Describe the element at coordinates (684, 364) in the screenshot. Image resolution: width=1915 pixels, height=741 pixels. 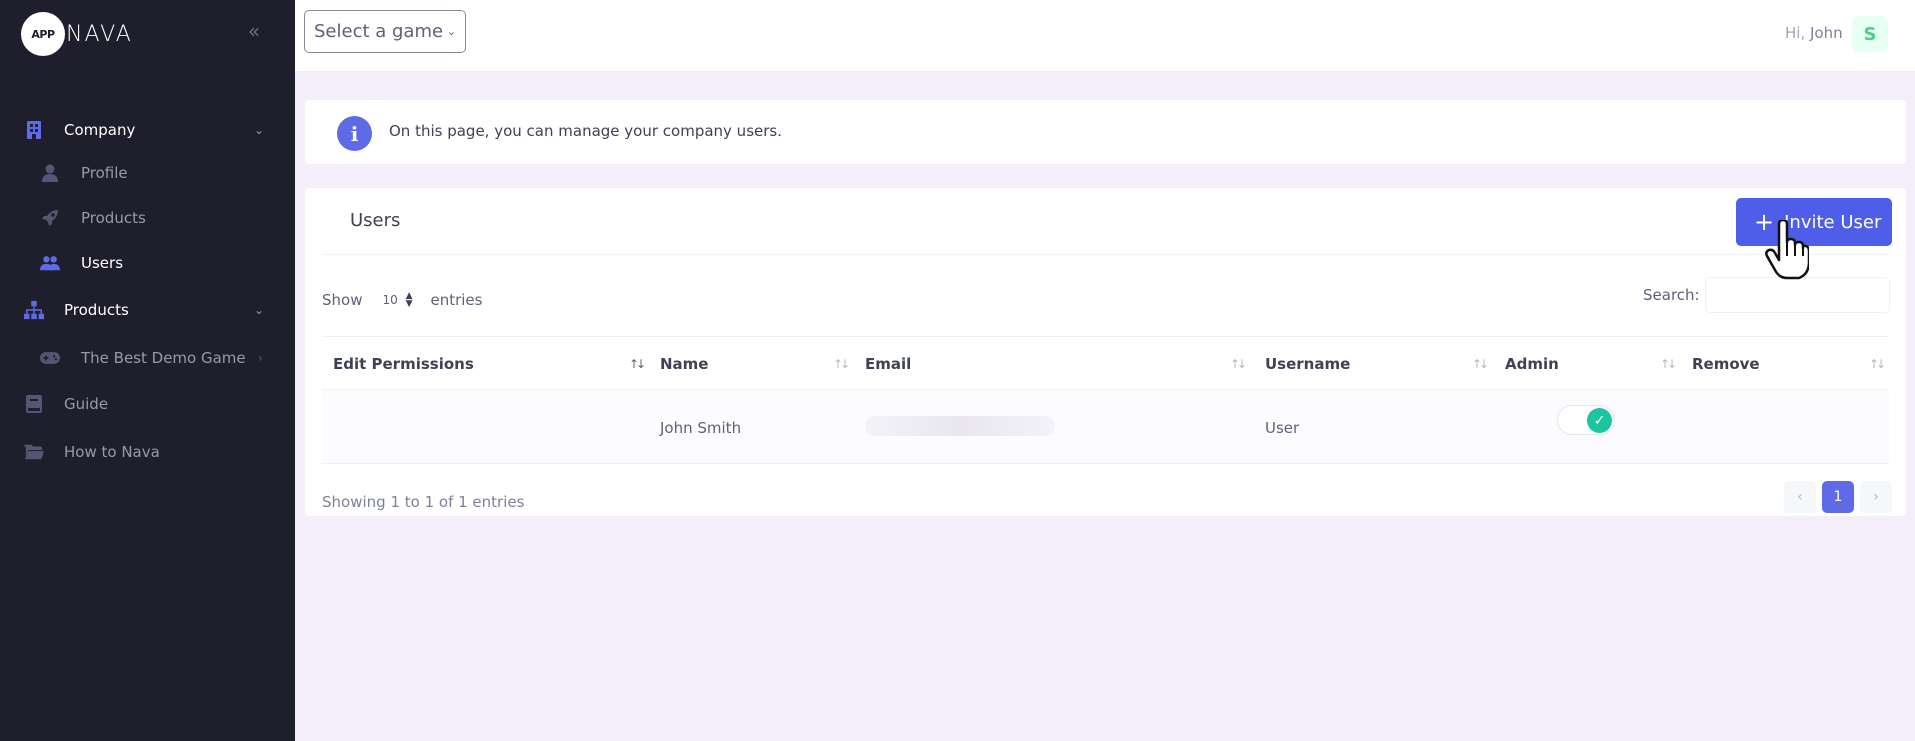
I see `column-header-name: Name` at that location.